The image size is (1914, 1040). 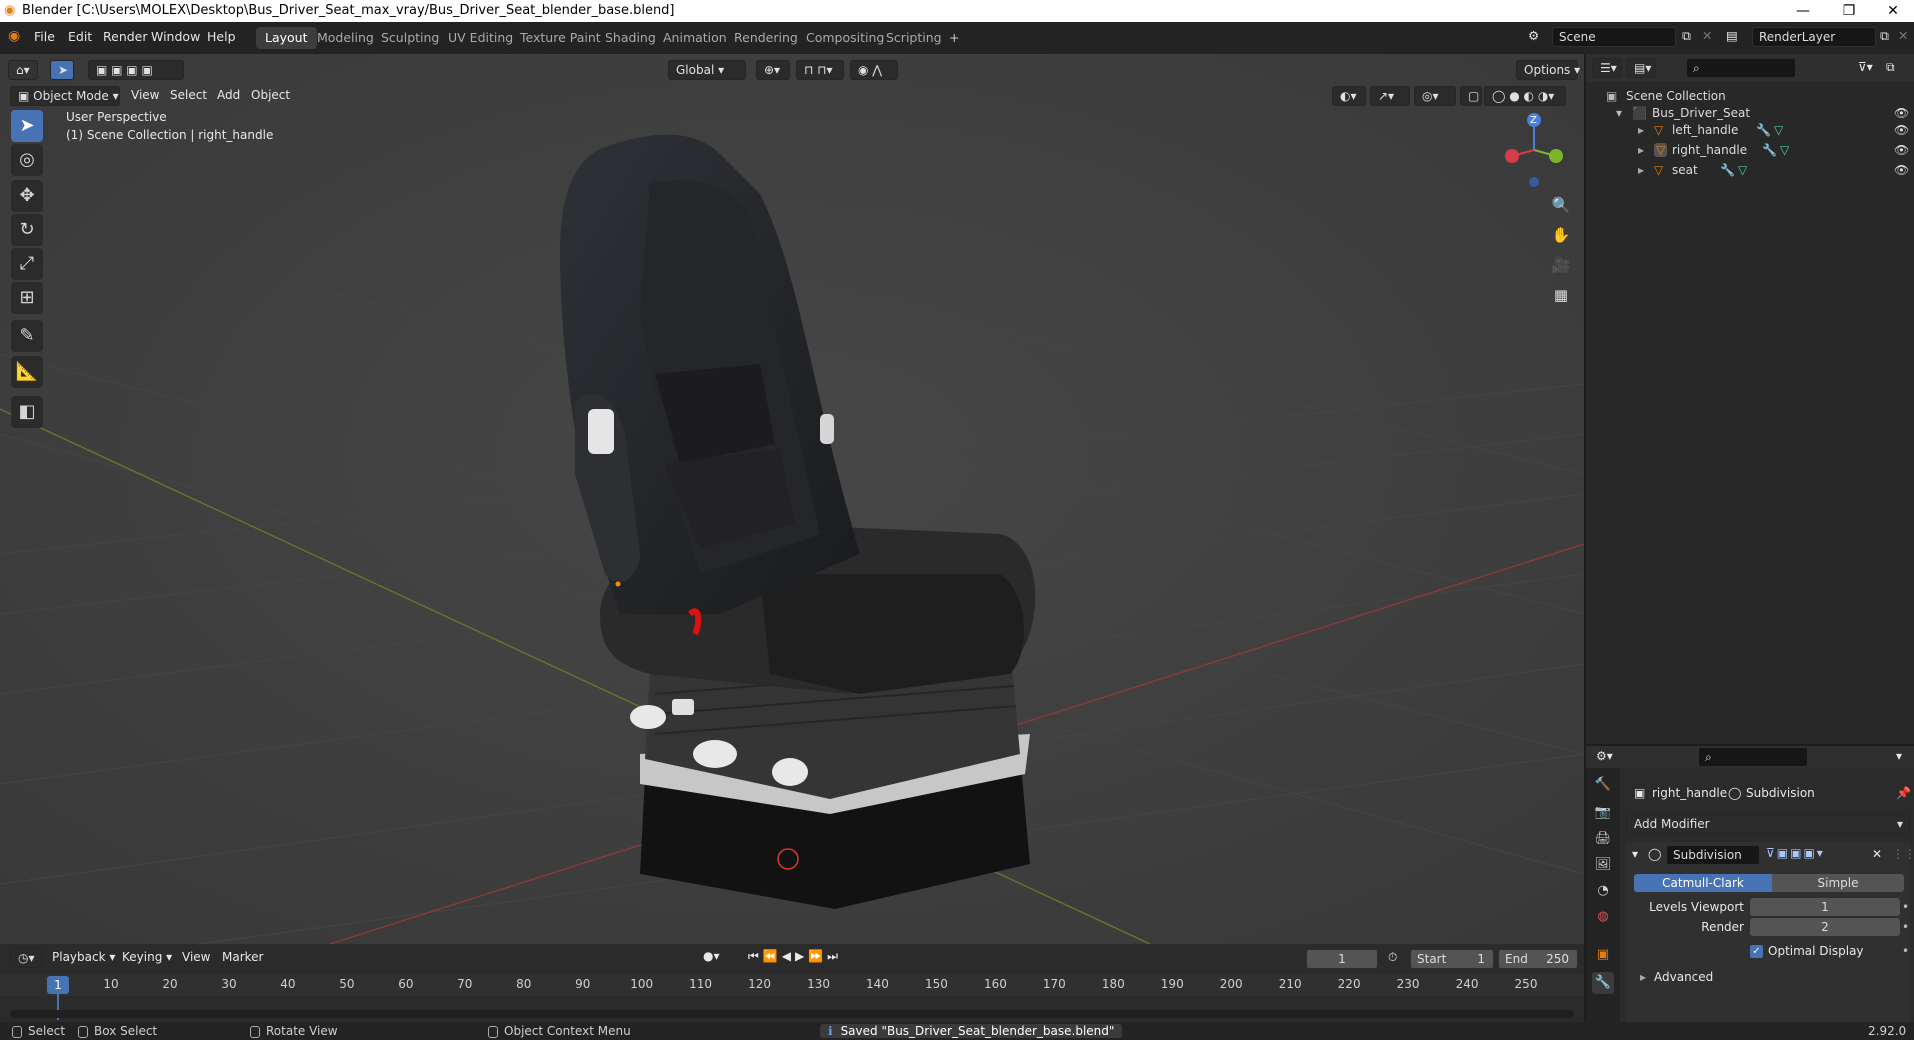 I want to click on transform-tool-icon: ⊞, so click(x=27, y=298).